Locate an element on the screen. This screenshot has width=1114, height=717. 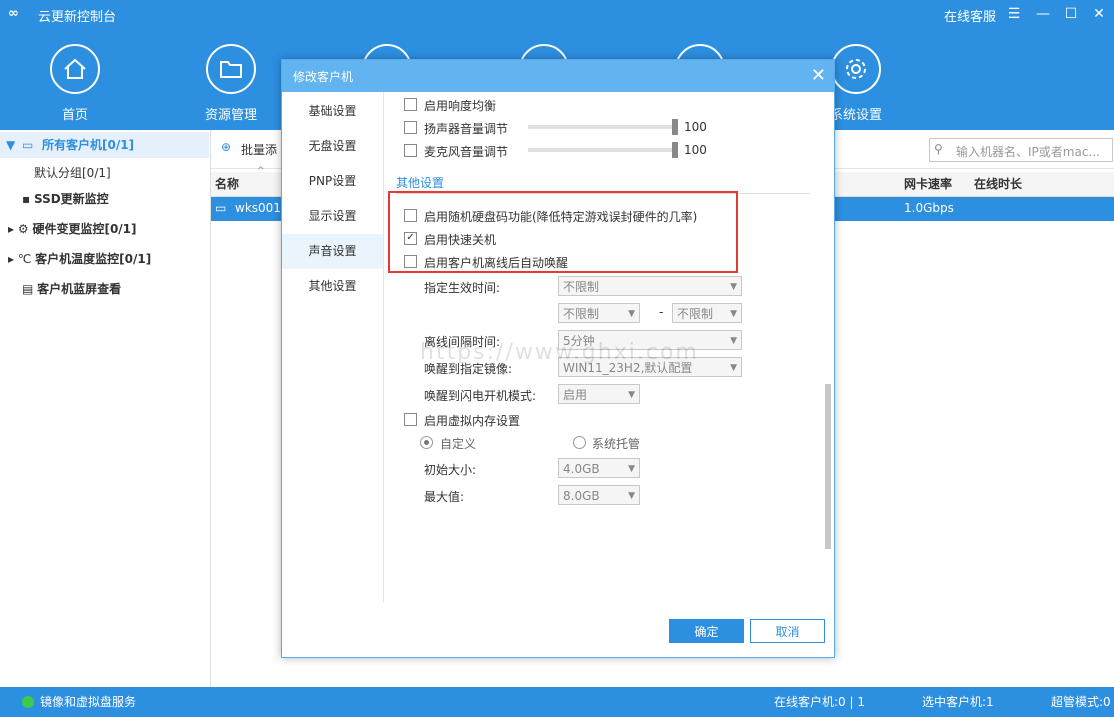
tree-default-group: 默认分组[0/1] is located at coordinates (72, 173).